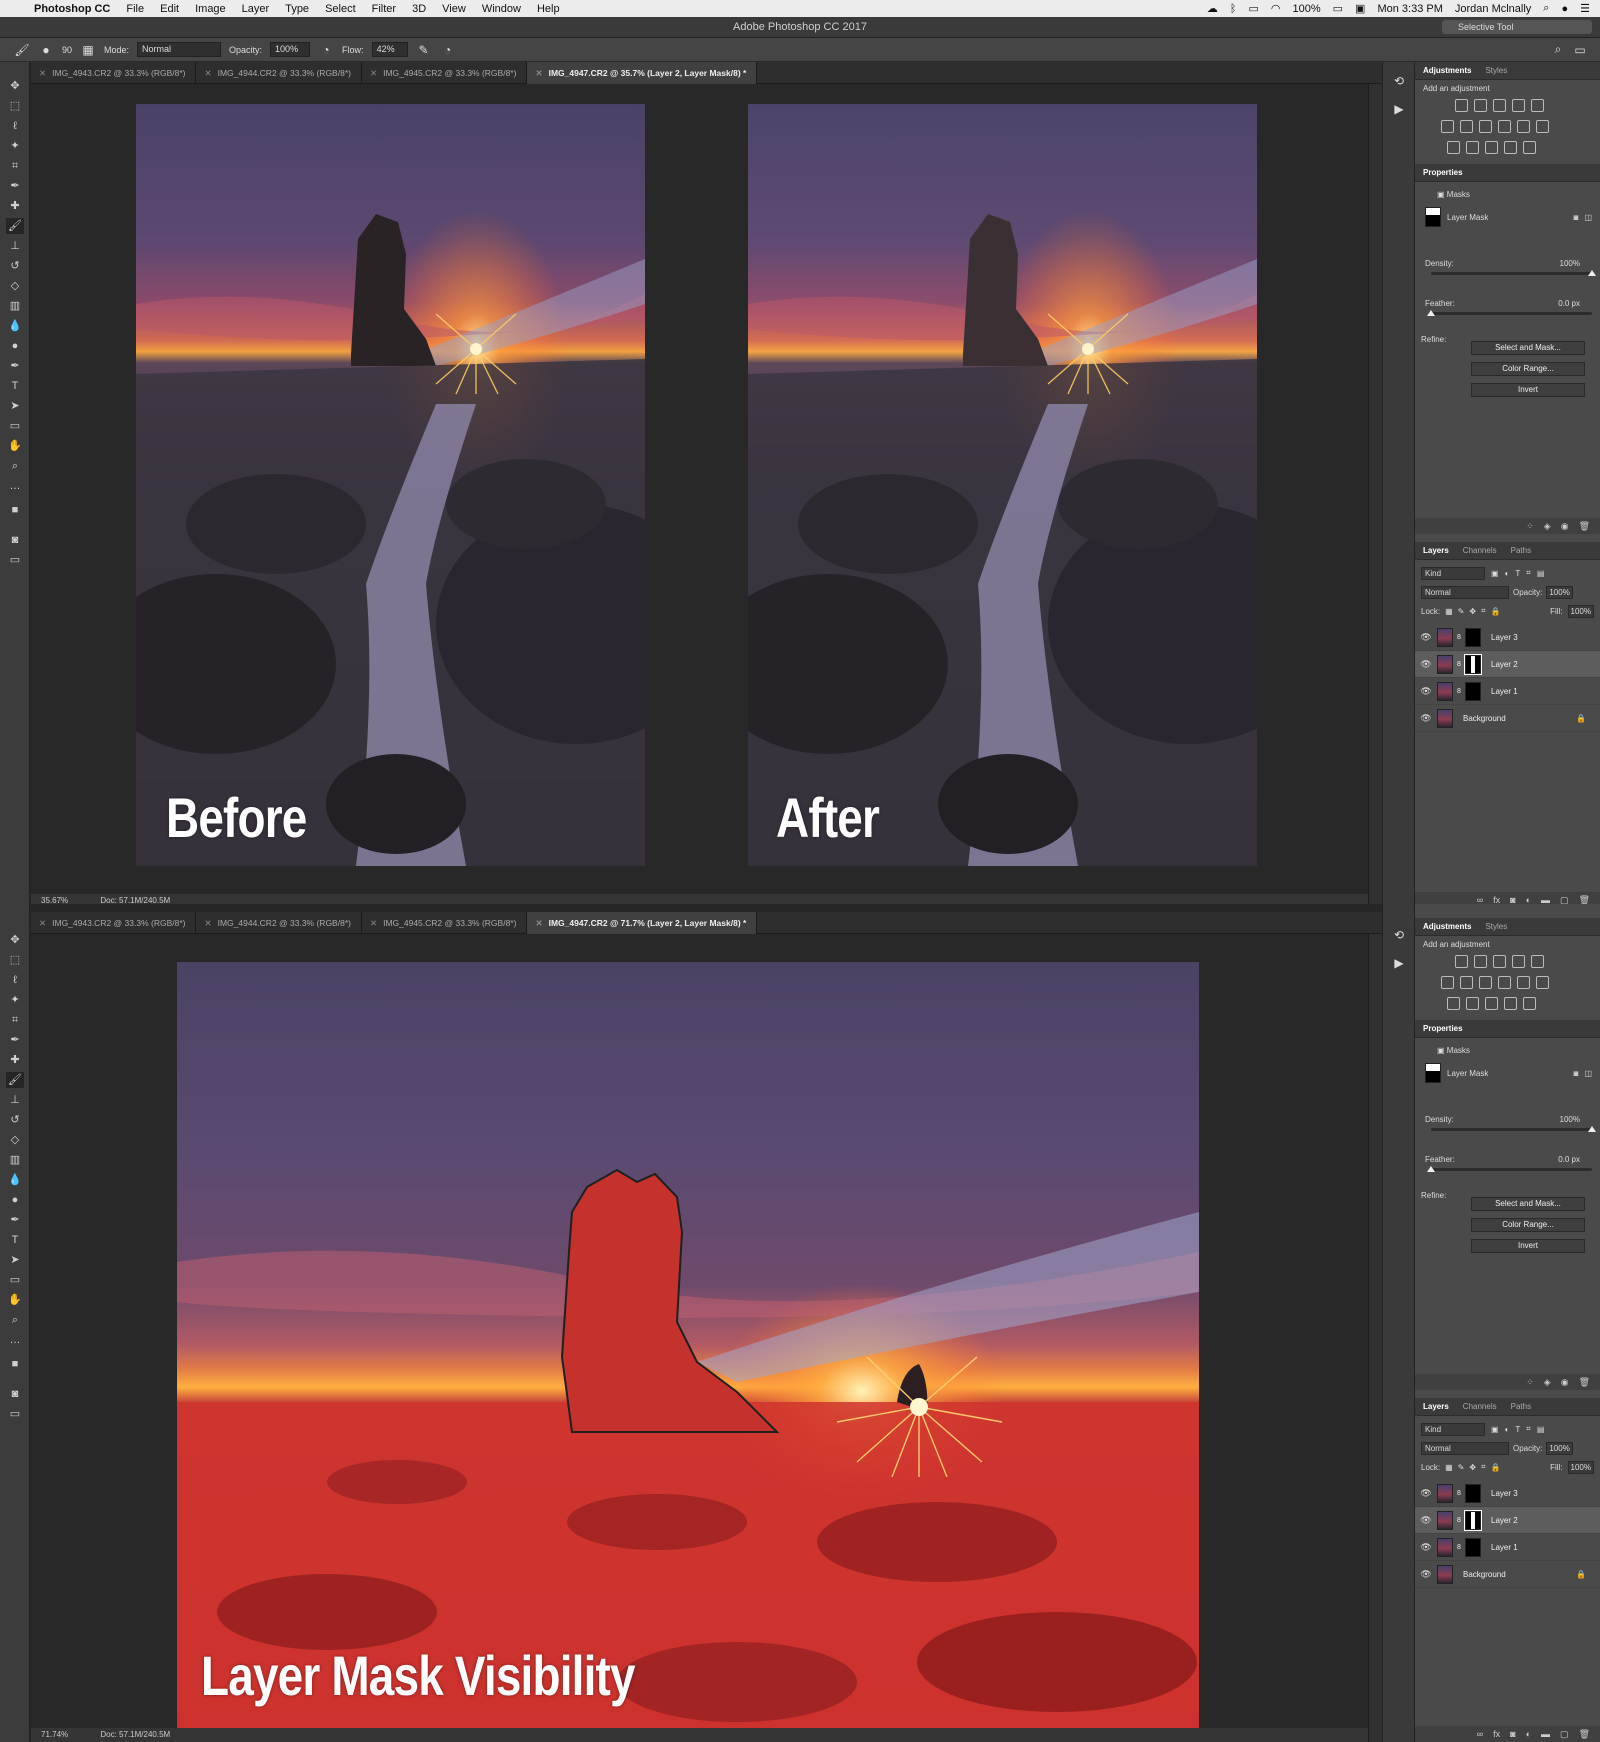  Describe the element at coordinates (1585, 8) in the screenshot. I see `notification-center-icon: ☰` at that location.